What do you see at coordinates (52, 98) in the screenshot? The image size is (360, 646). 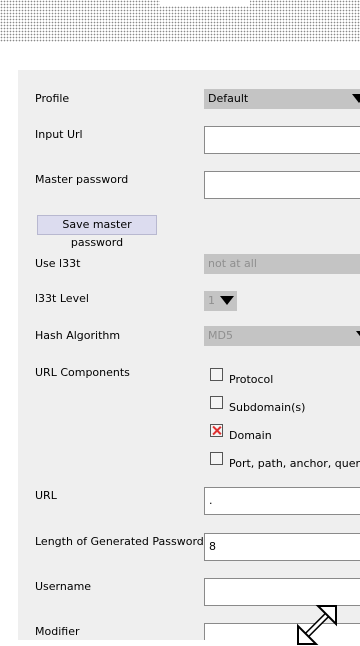 I see `profile-label: Profile` at bounding box center [52, 98].